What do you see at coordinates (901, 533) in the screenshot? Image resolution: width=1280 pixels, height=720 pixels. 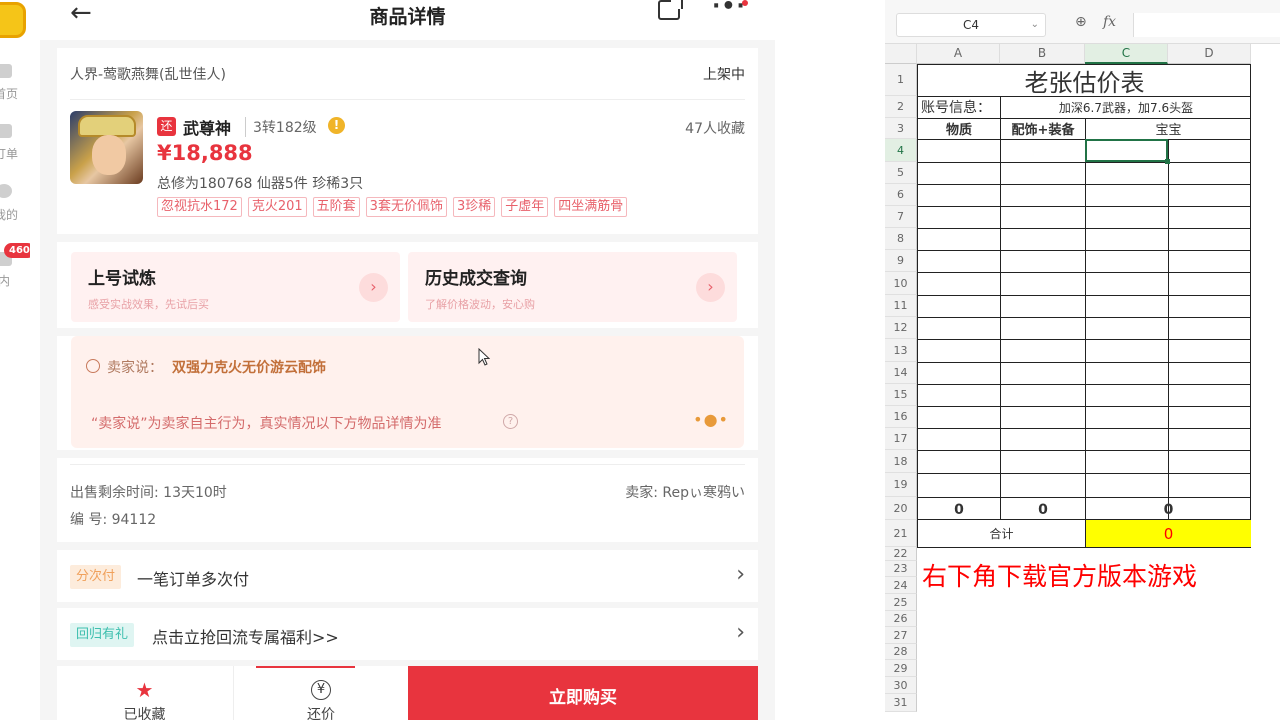 I see `row-header-21: 21` at bounding box center [901, 533].